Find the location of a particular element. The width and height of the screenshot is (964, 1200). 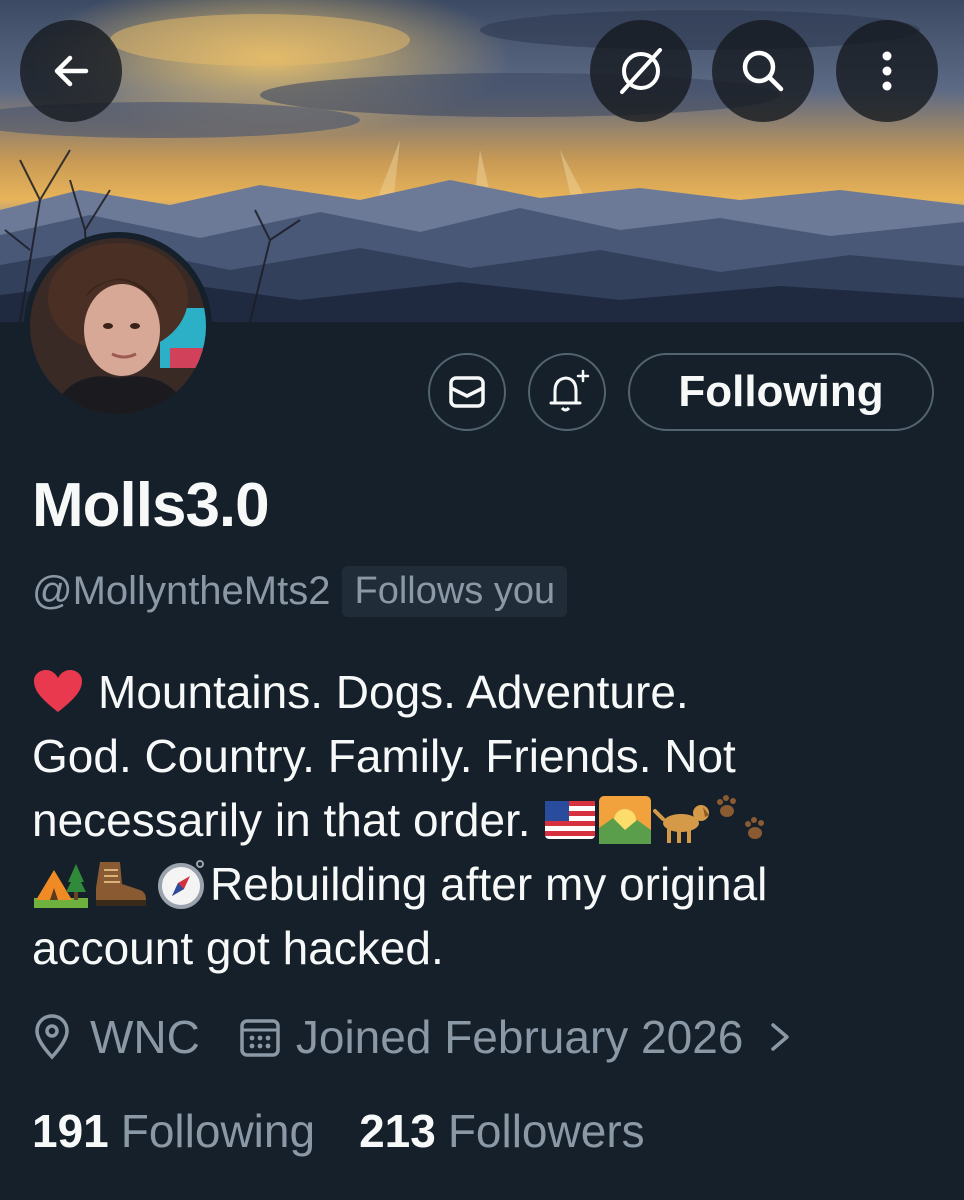

bio-line: account got hacked. is located at coordinates (482, 948).